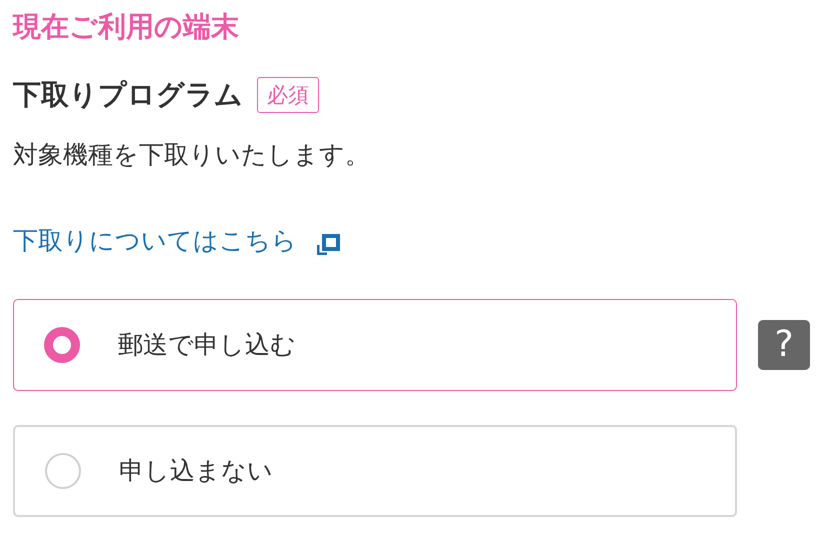 This screenshot has height=541, width=817. What do you see at coordinates (784, 345) in the screenshot?
I see `help-button: ?` at bounding box center [784, 345].